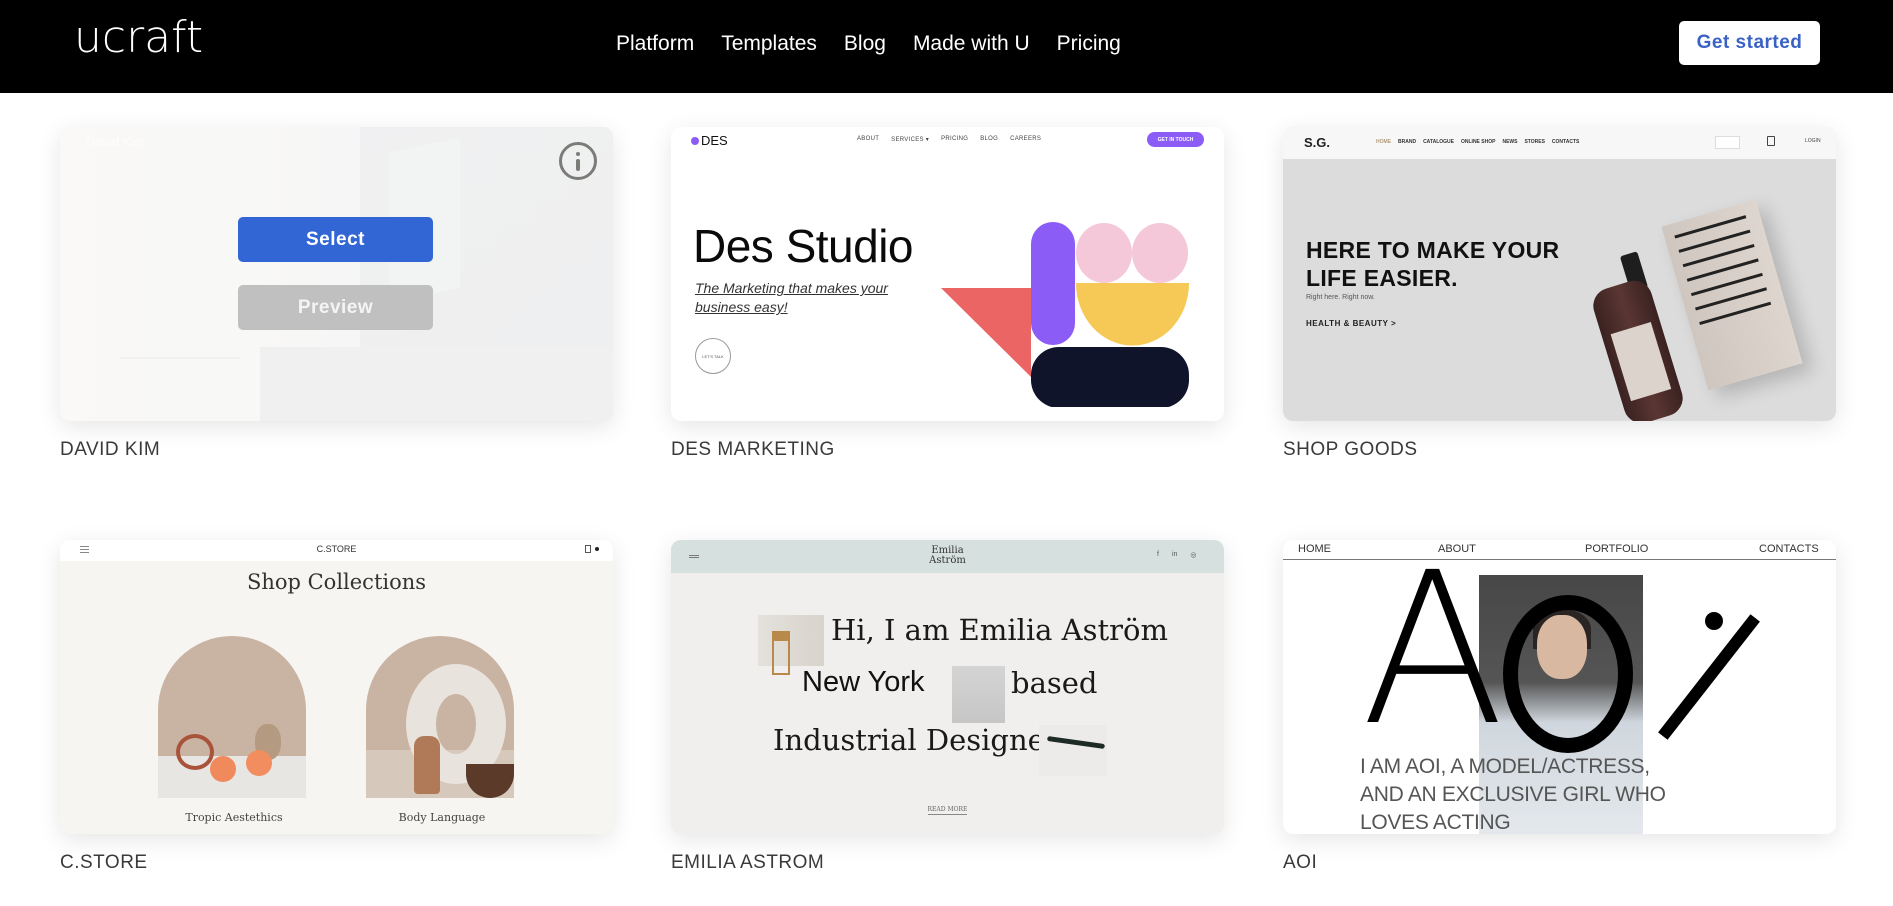 This screenshot has height=906, width=1893. I want to click on tagline-line: LOVES ACTING, so click(1435, 822).